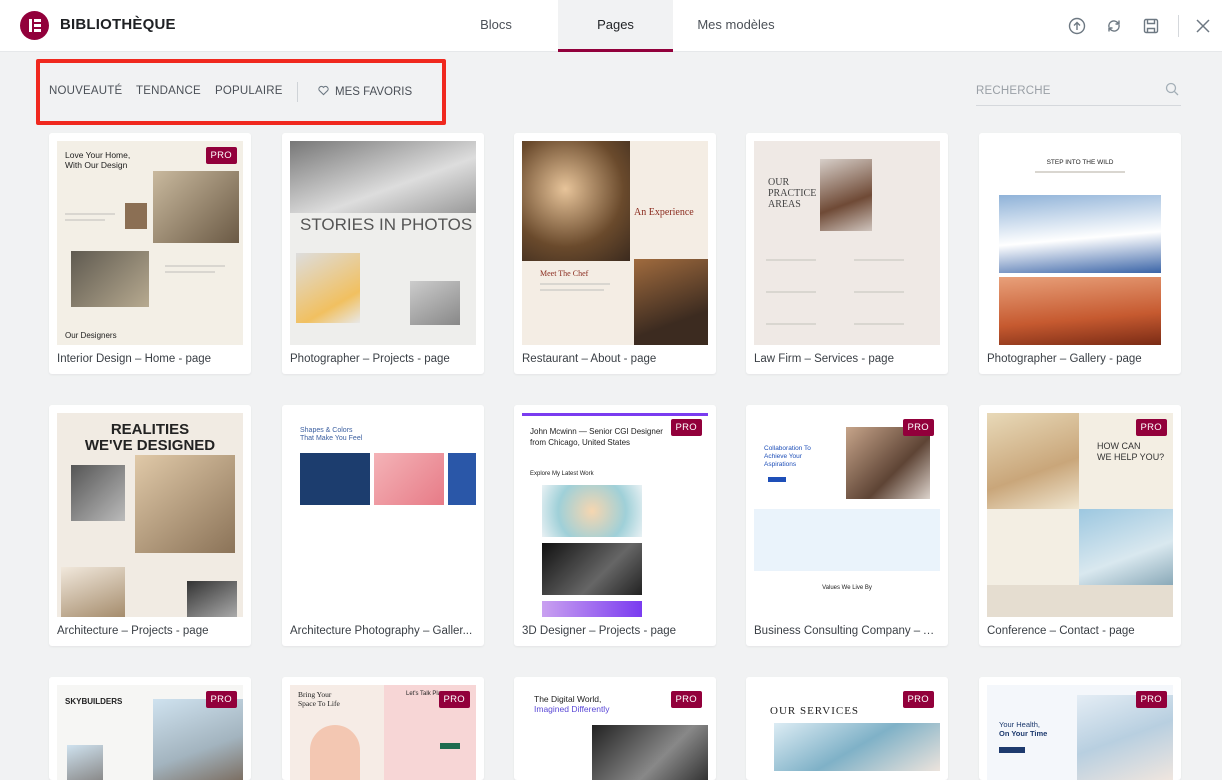 This screenshot has width=1222, height=780. Describe the element at coordinates (787, 448) in the screenshot. I see `preview-text: Collaboration To` at that location.